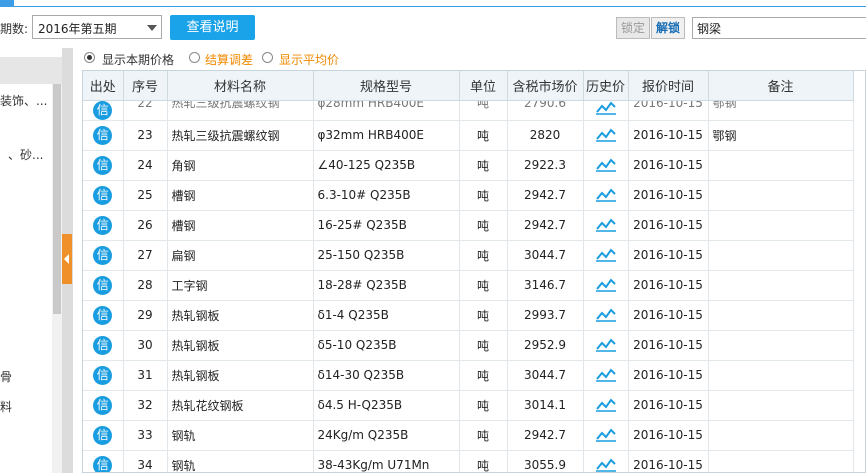  What do you see at coordinates (267, 57) in the screenshot?
I see `show-average-radio` at bounding box center [267, 57].